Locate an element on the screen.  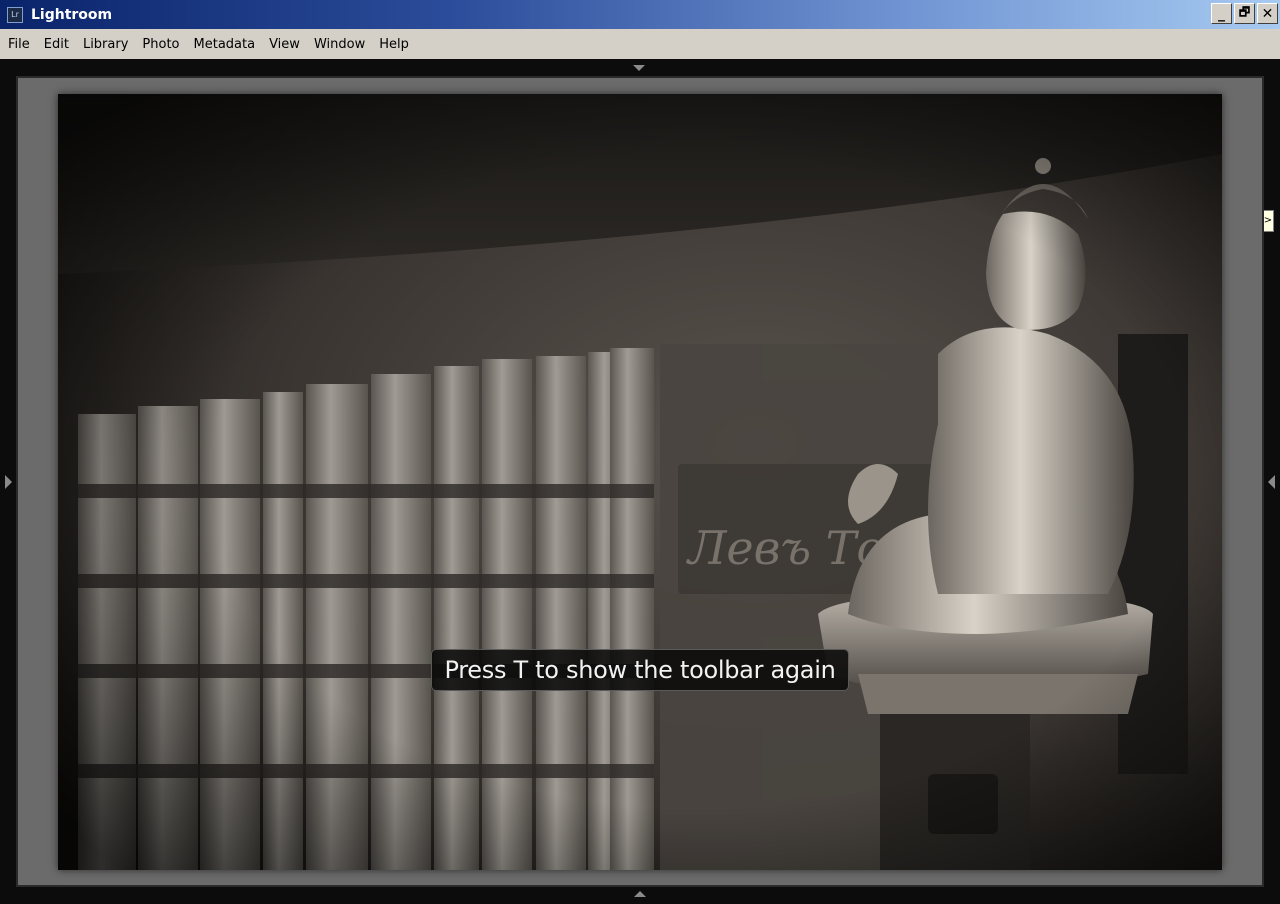
menu-library: Library is located at coordinates (105, 44).